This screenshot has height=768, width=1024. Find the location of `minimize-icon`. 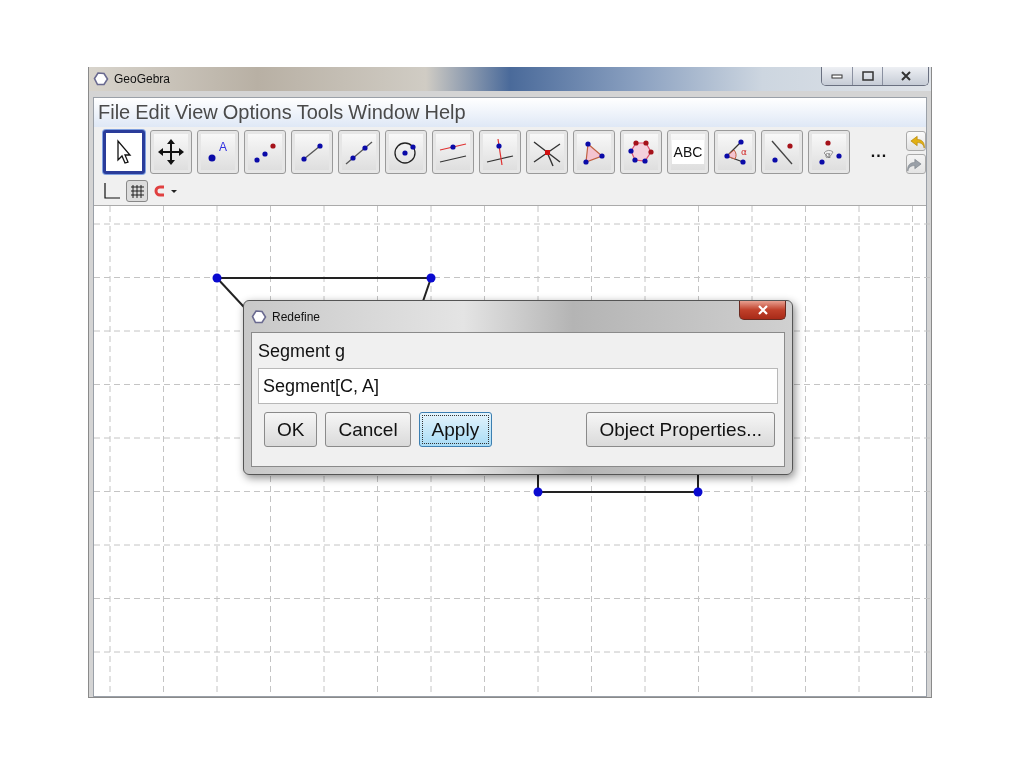

minimize-icon is located at coordinates (837, 76).